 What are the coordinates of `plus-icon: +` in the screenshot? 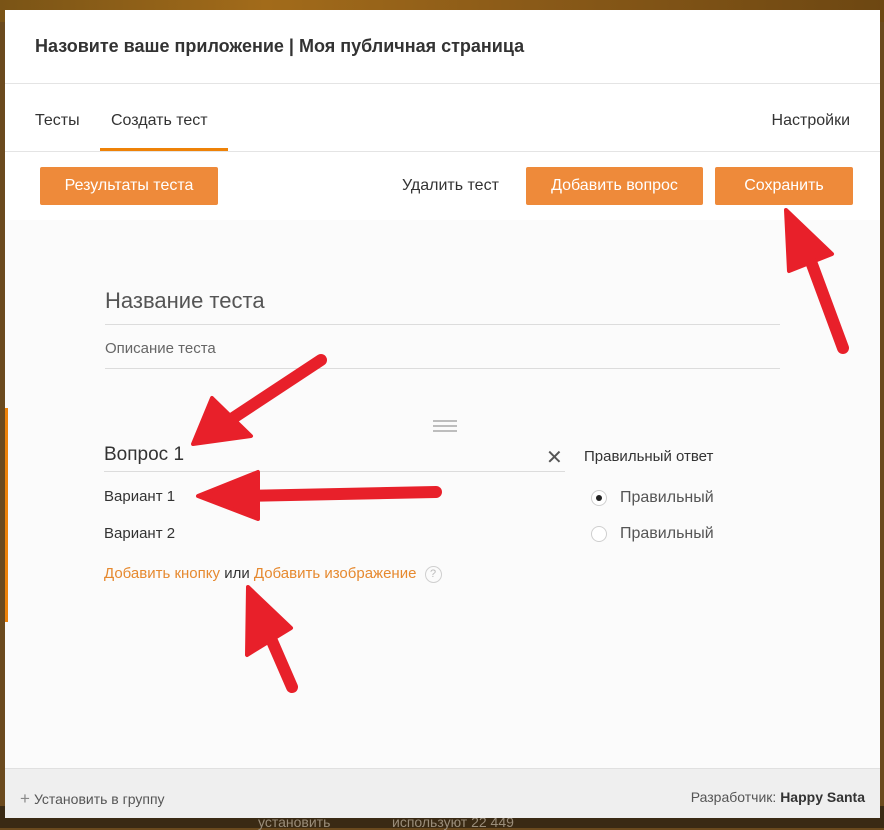 It's located at (25, 798).